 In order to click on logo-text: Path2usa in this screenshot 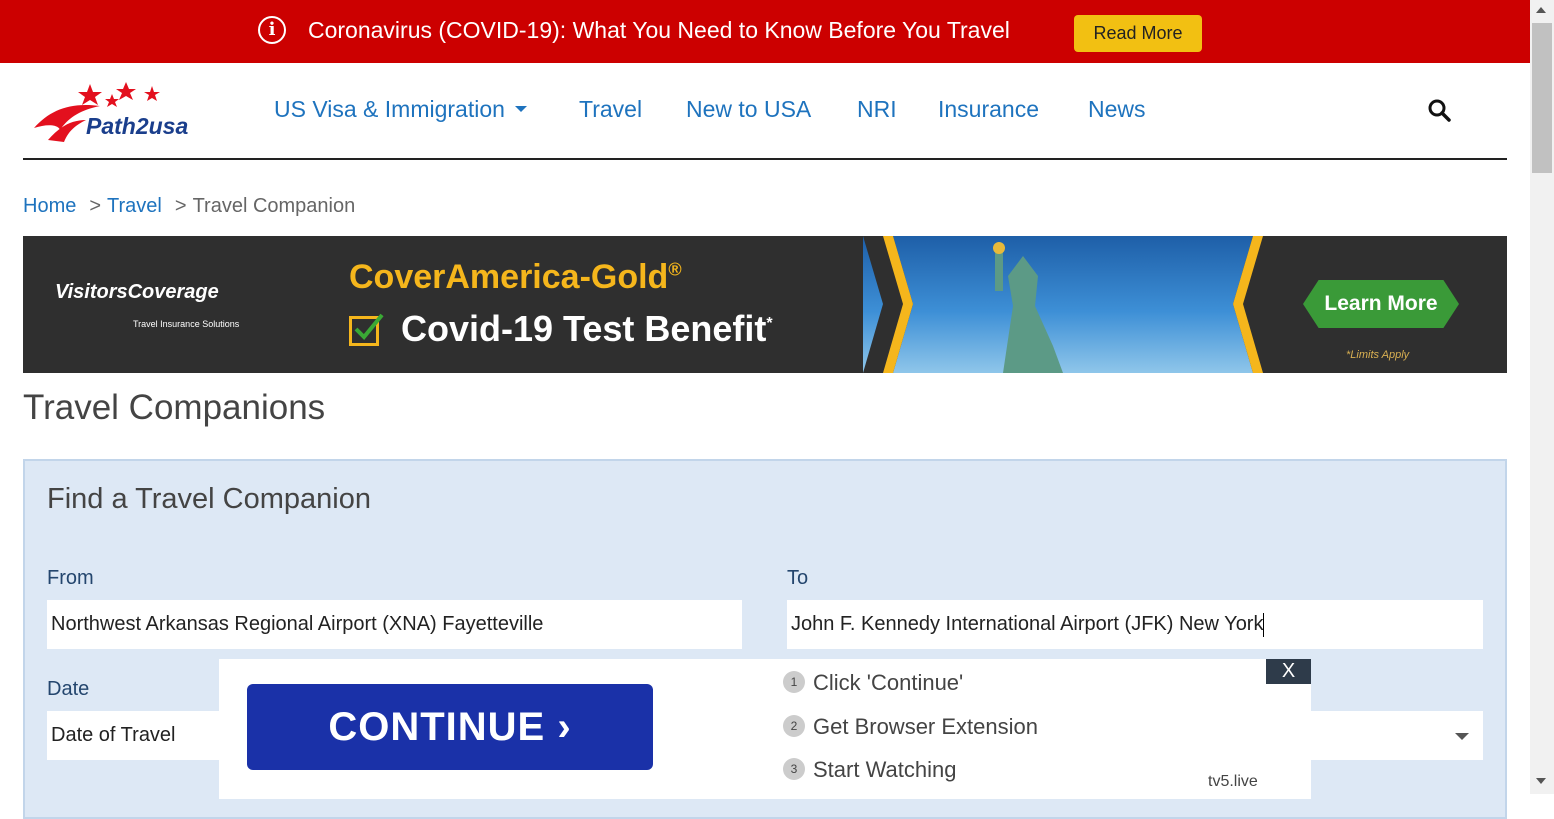, I will do `click(137, 126)`.